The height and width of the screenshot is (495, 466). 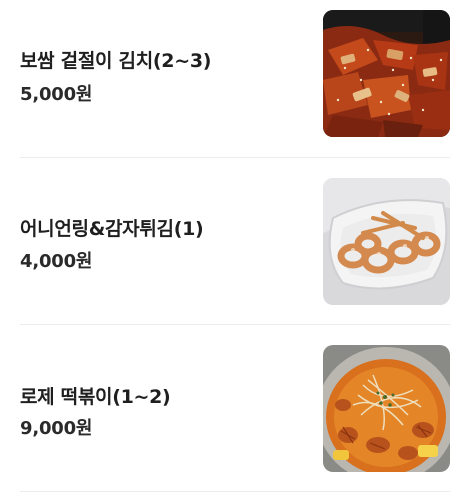 What do you see at coordinates (56, 428) in the screenshot?
I see `menu-item-price: 9,000원` at bounding box center [56, 428].